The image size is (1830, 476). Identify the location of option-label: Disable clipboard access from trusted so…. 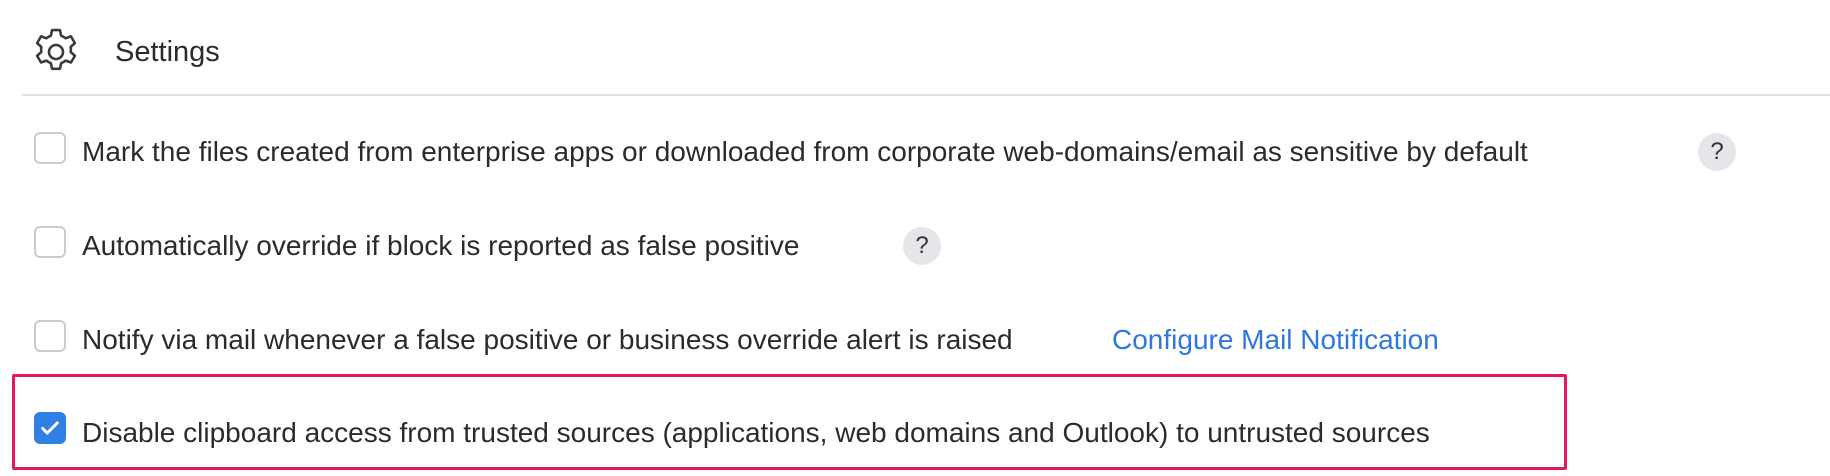
(756, 432).